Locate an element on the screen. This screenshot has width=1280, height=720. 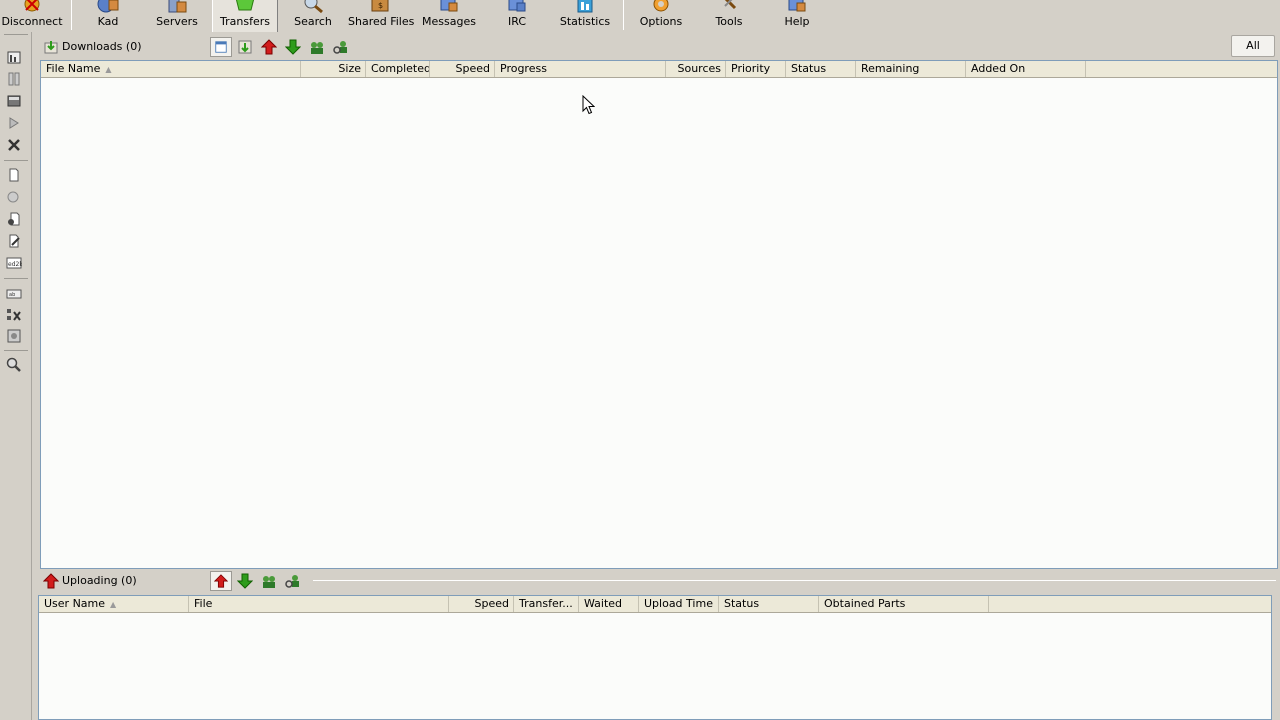
comments-icon is located at coordinates (14, 241).